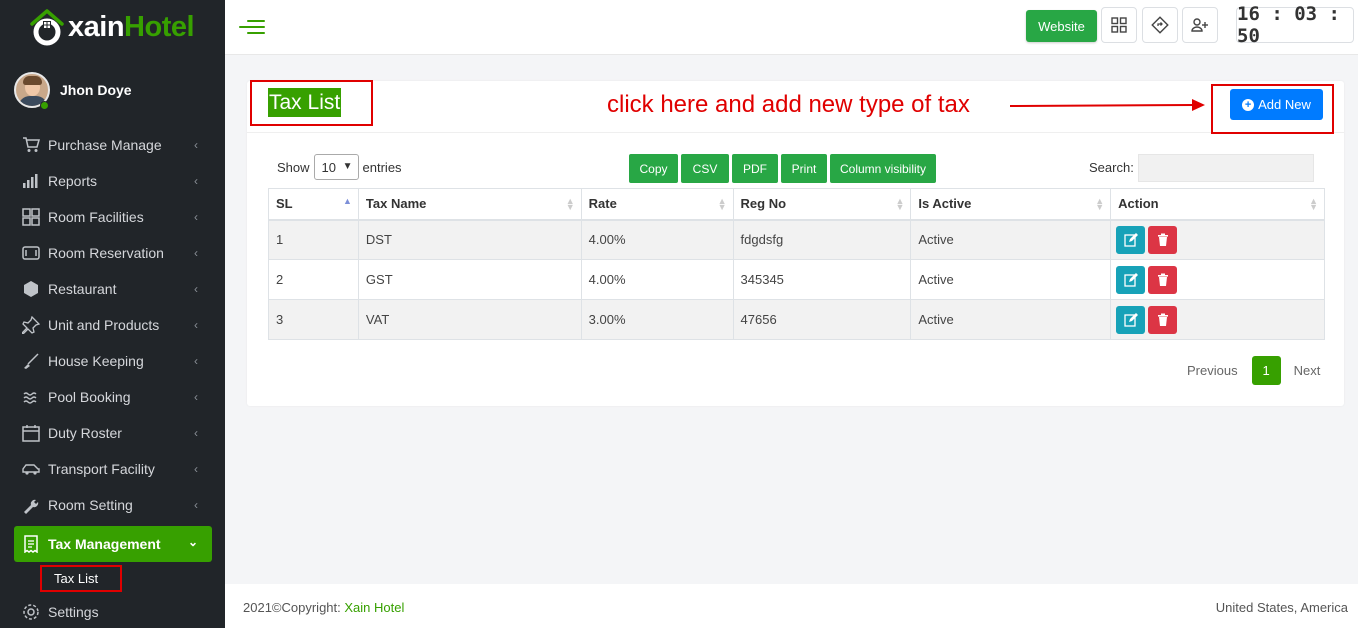 The height and width of the screenshot is (628, 1358). What do you see at coordinates (1119, 25) in the screenshot?
I see `apps-grid-icon` at bounding box center [1119, 25].